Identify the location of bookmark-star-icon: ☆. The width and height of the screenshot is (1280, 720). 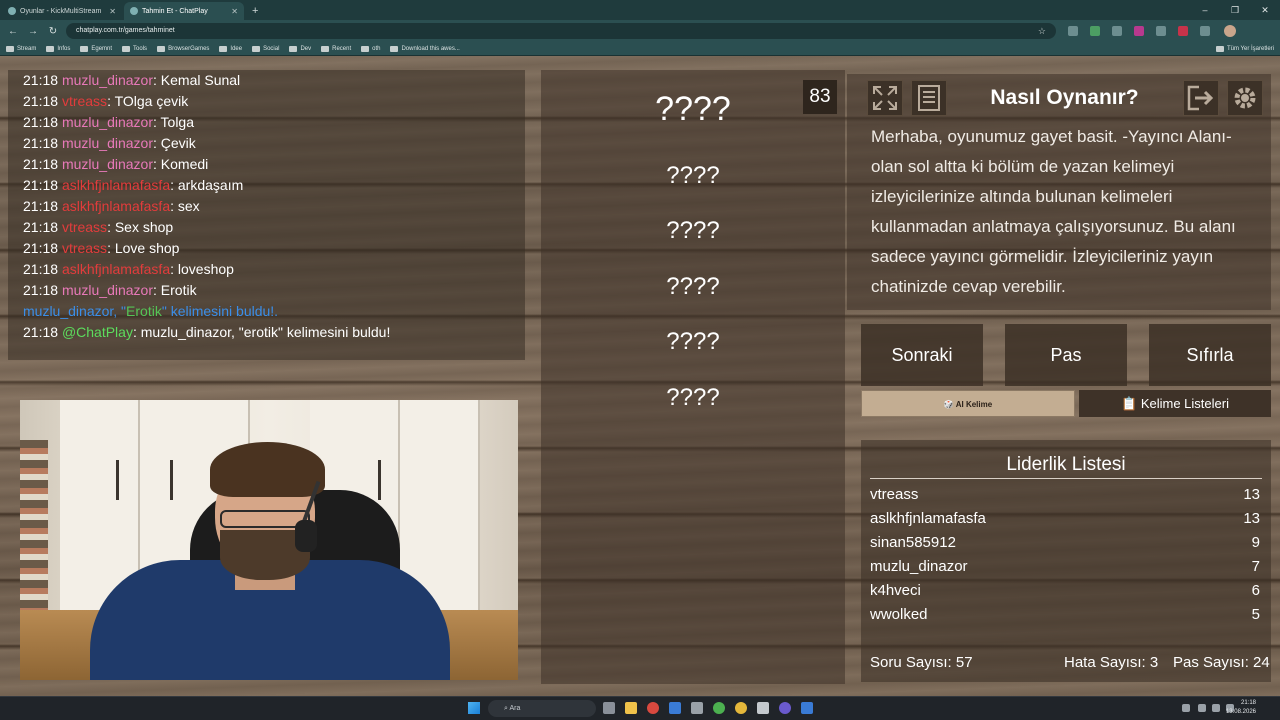
(1042, 31).